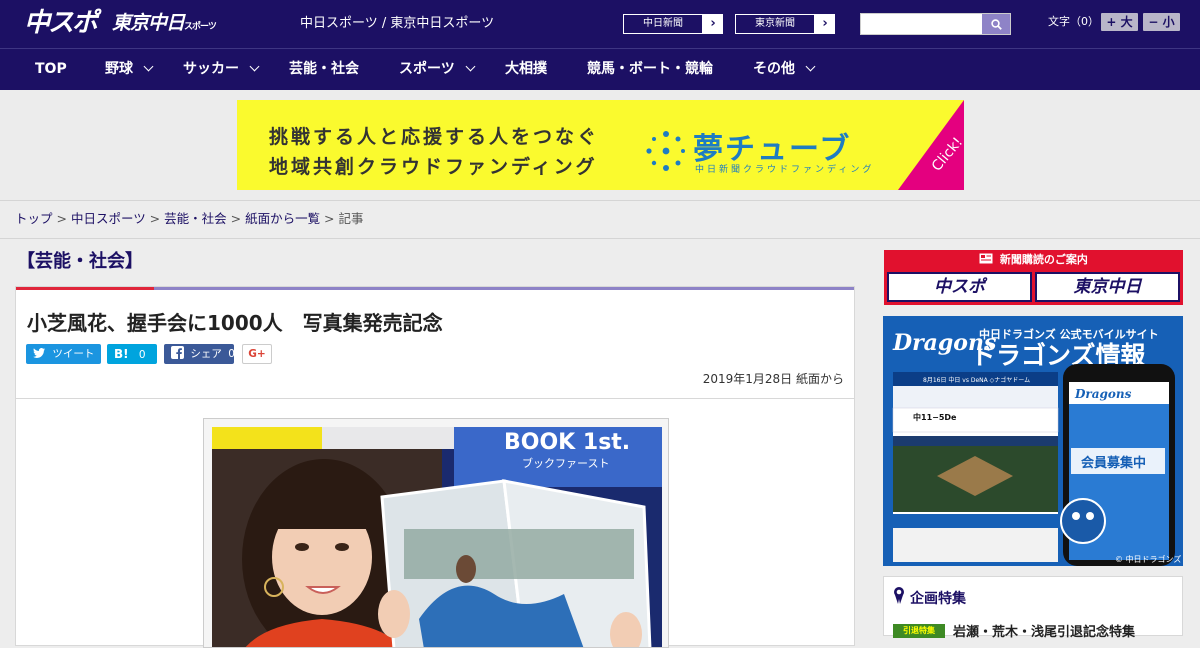 This screenshot has height=648, width=1200. What do you see at coordinates (1033, 608) in the screenshot?
I see `special-features-box: 企画特集 引退特集 岩瀬・荒木・浅尾引退記念特集` at bounding box center [1033, 608].